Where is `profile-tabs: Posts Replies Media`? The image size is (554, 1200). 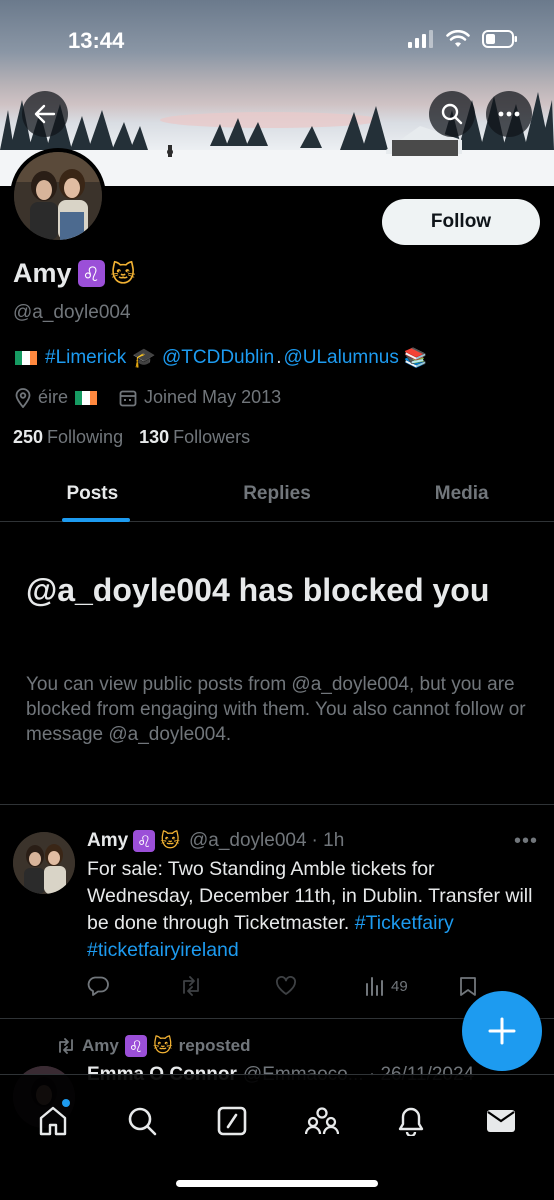
profile-tabs: Posts Replies Media is located at coordinates (277, 494).